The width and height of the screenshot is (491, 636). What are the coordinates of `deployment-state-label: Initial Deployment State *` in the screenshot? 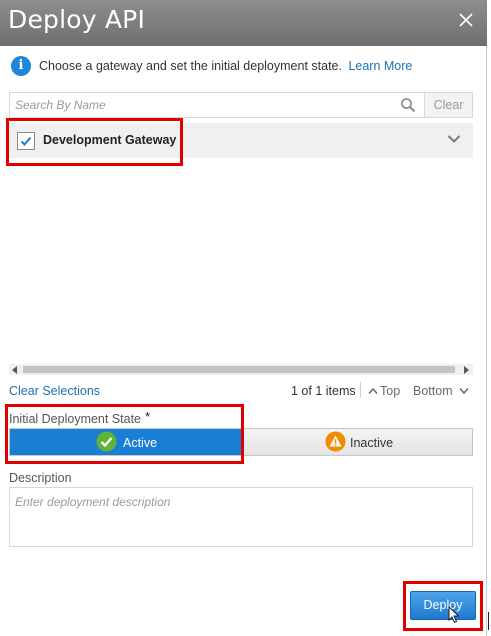 It's located at (80, 417).